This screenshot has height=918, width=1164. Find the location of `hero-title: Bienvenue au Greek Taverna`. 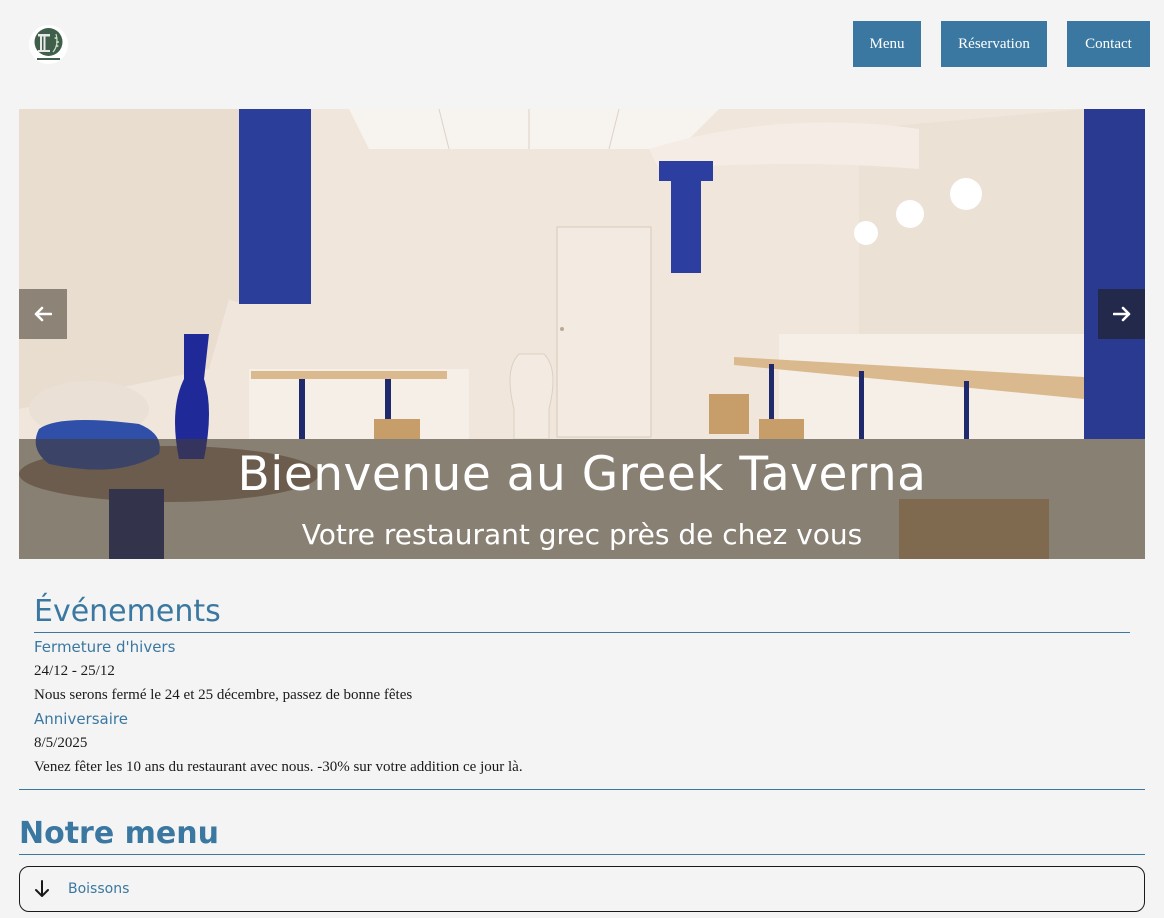

hero-title: Bienvenue au Greek Taverna is located at coordinates (582, 474).